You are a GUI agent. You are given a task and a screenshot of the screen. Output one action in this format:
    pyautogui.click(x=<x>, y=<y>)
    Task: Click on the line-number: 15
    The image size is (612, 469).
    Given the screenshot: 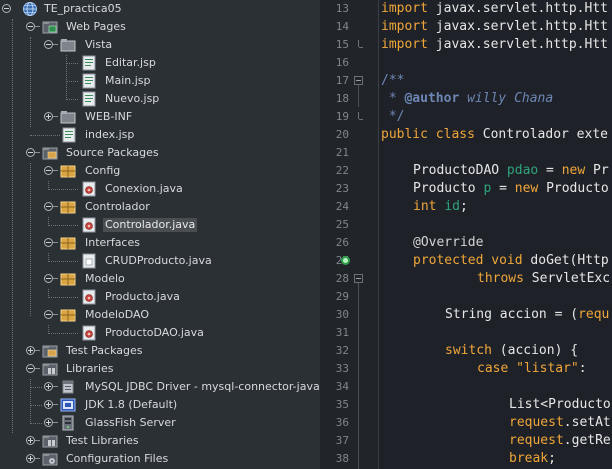 What is the action you would take?
    pyautogui.click(x=342, y=44)
    